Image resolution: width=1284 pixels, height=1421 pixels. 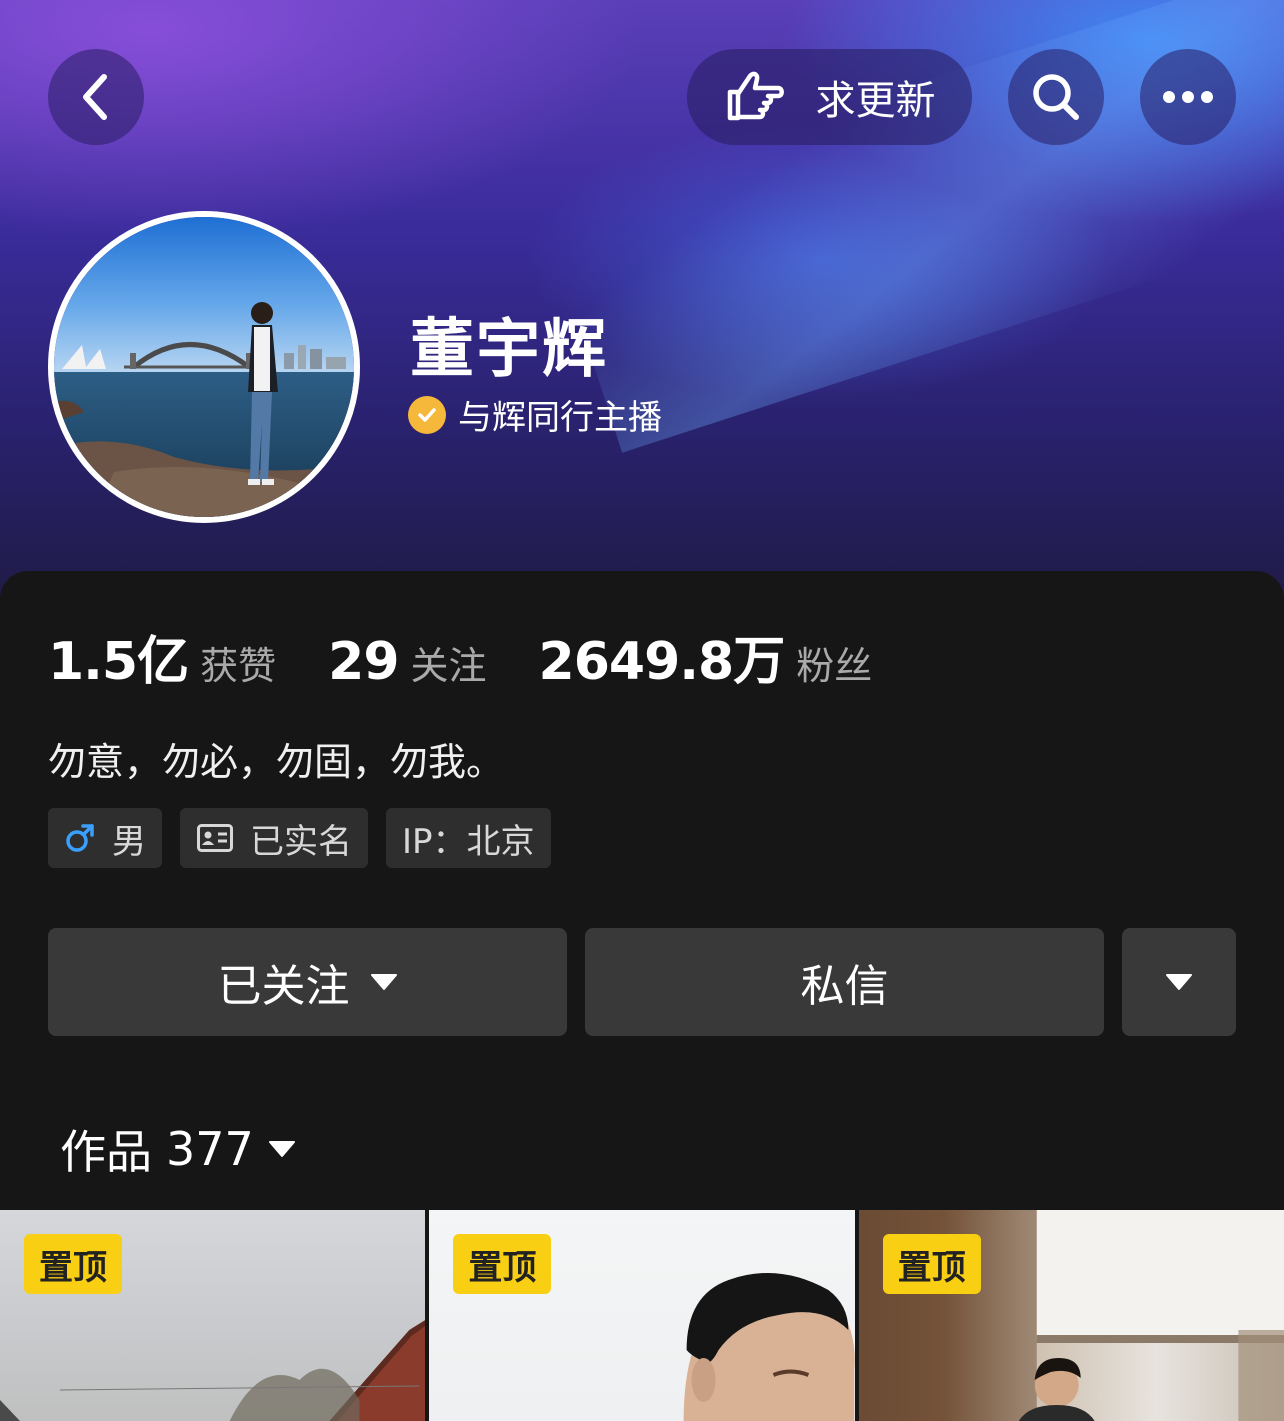 What do you see at coordinates (448, 666) in the screenshot?
I see `following-label: 关注` at bounding box center [448, 666].